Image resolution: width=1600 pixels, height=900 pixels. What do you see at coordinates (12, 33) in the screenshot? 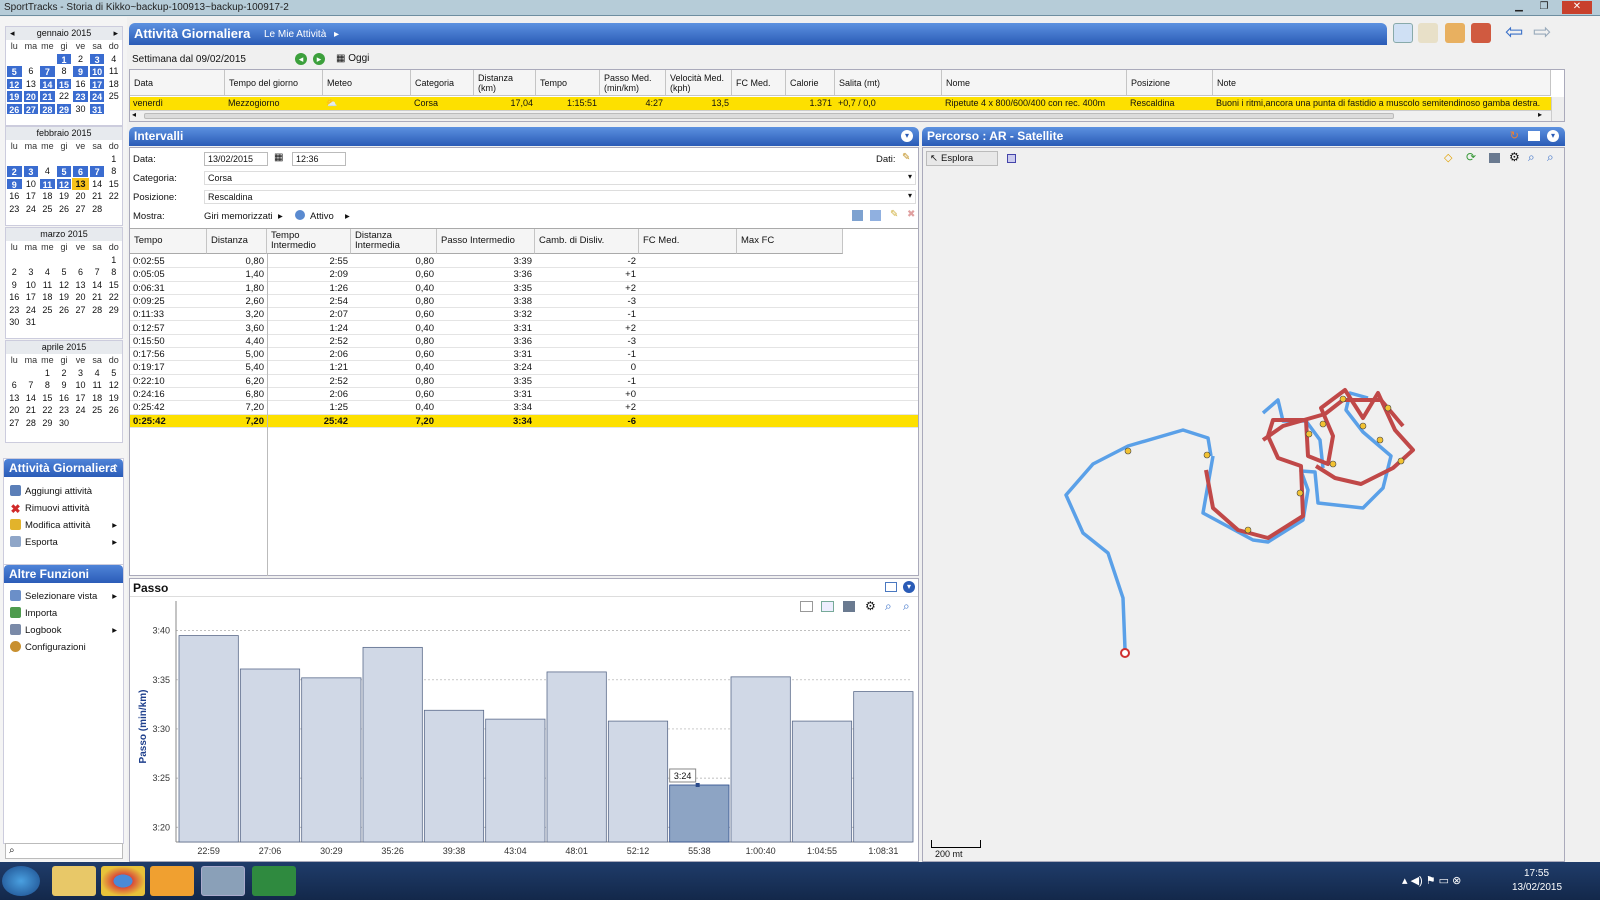
I see `prev-month-icon: ◂` at bounding box center [12, 33].